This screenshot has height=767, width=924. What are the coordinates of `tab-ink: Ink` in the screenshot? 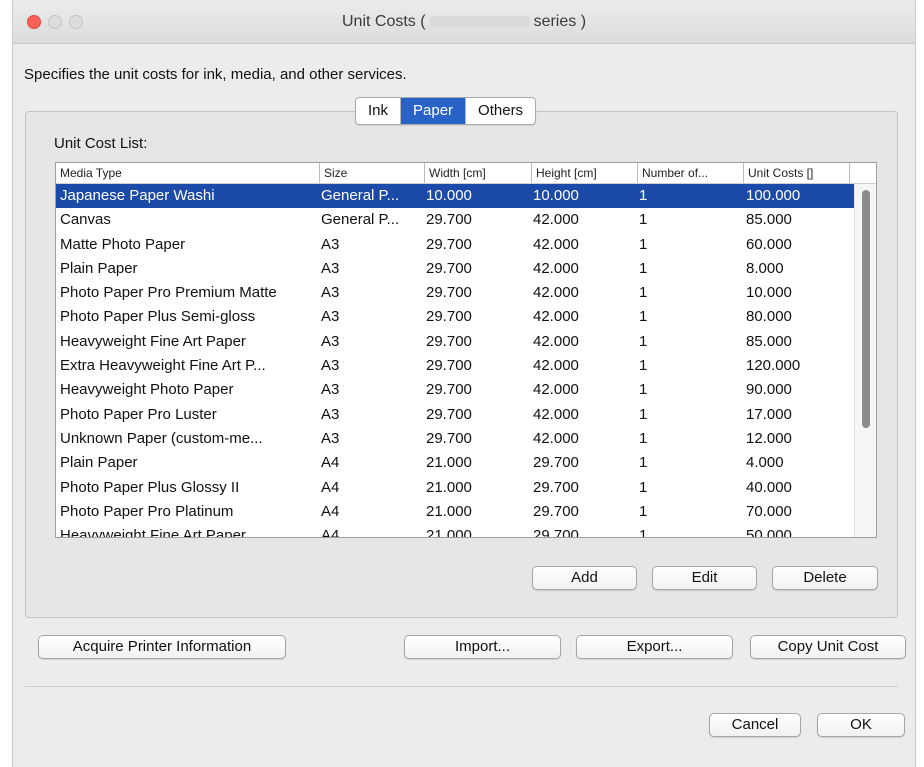 It's located at (379, 111).